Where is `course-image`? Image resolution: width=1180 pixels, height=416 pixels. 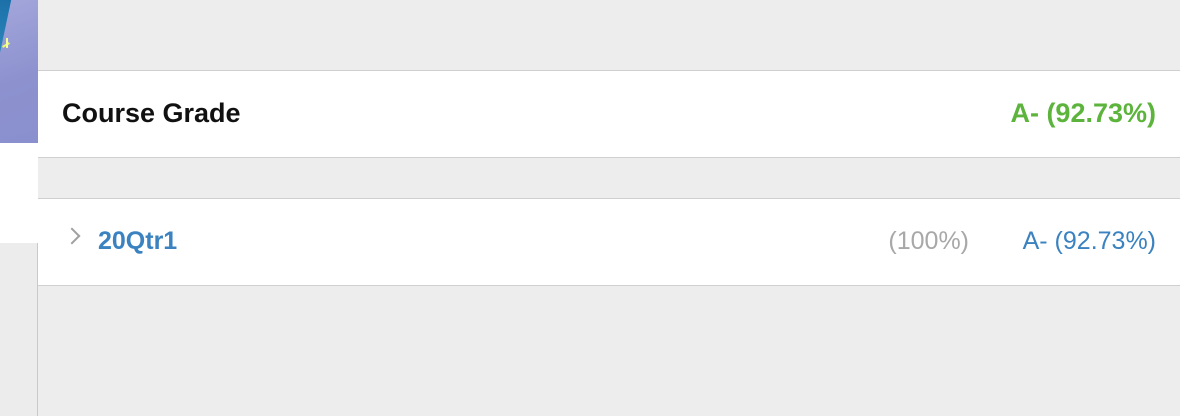
course-image is located at coordinates (19, 71).